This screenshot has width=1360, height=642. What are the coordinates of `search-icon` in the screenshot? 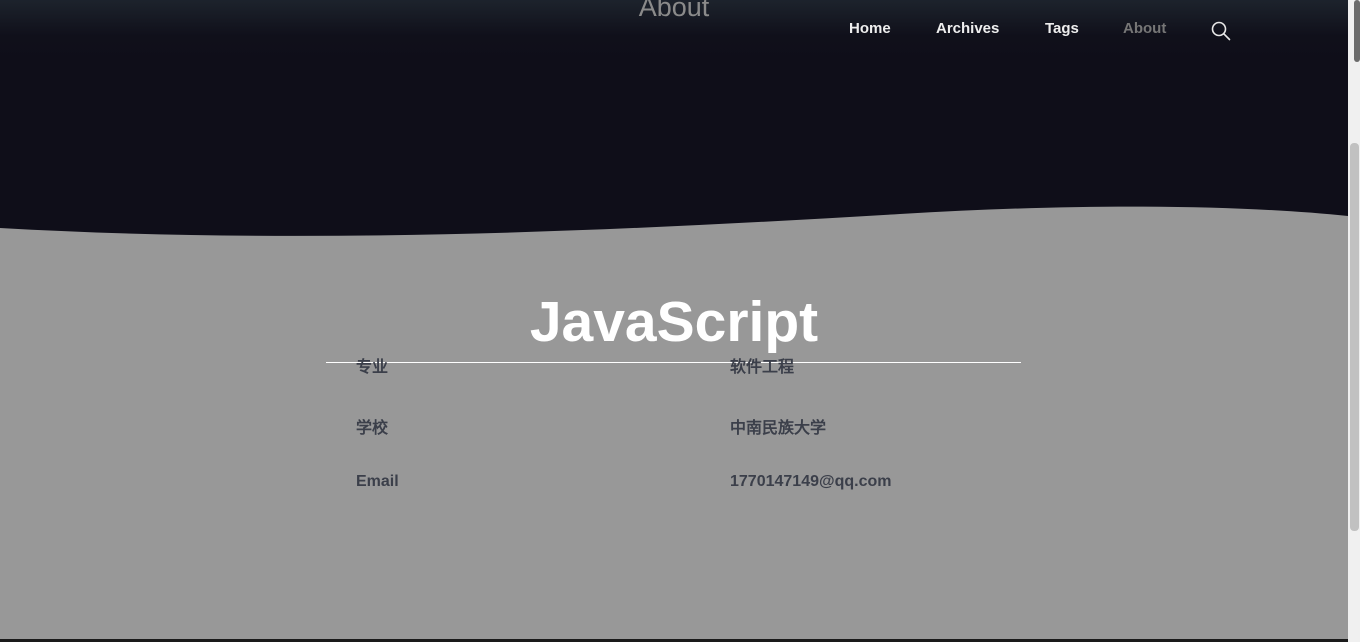 It's located at (1221, 31).